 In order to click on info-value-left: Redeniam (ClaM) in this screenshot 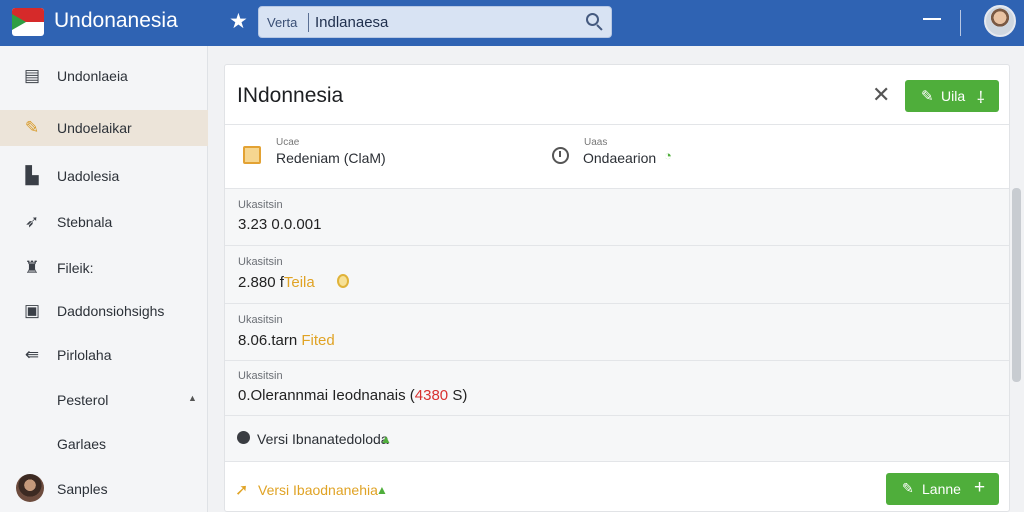, I will do `click(331, 158)`.